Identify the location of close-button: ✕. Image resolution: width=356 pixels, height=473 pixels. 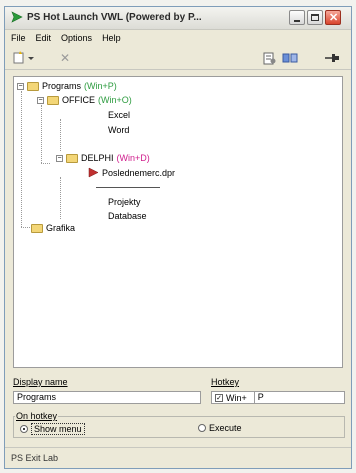
(333, 17).